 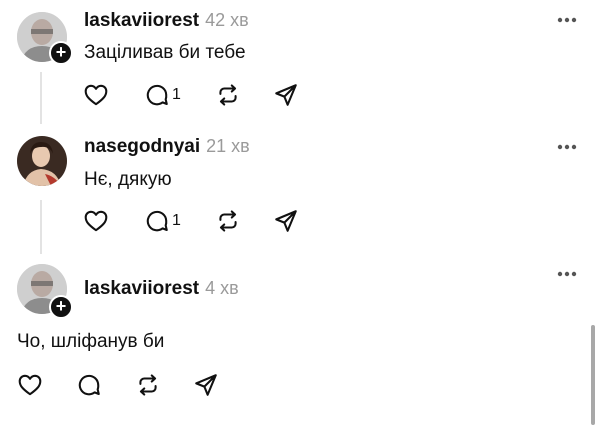 I want to click on post-text: Чо, шліфанув би, so click(x=91, y=341).